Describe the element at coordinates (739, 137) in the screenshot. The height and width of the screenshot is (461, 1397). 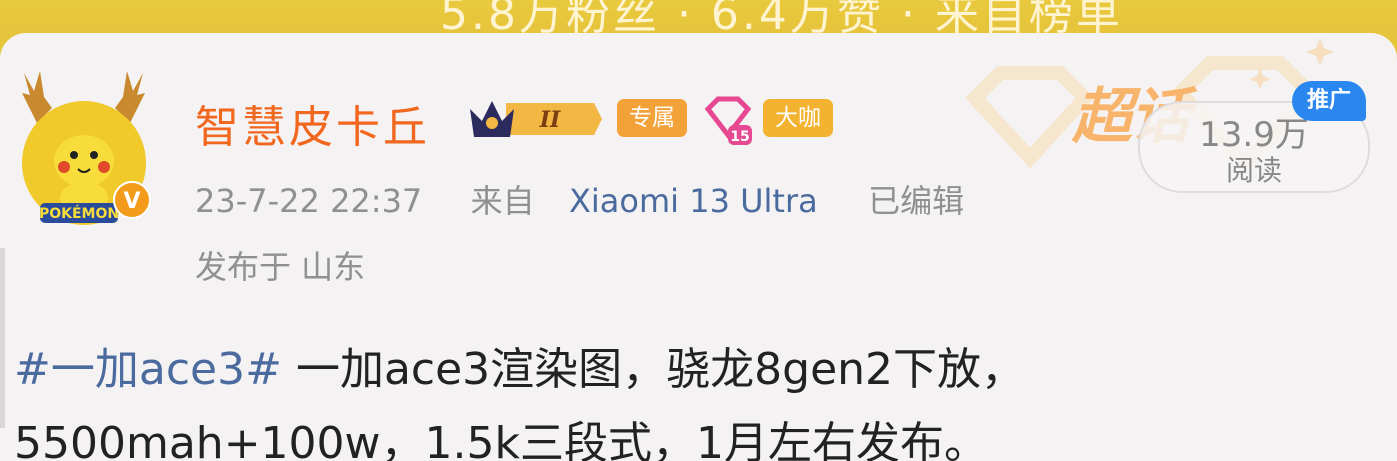
I see `gem-level: 15` at that location.